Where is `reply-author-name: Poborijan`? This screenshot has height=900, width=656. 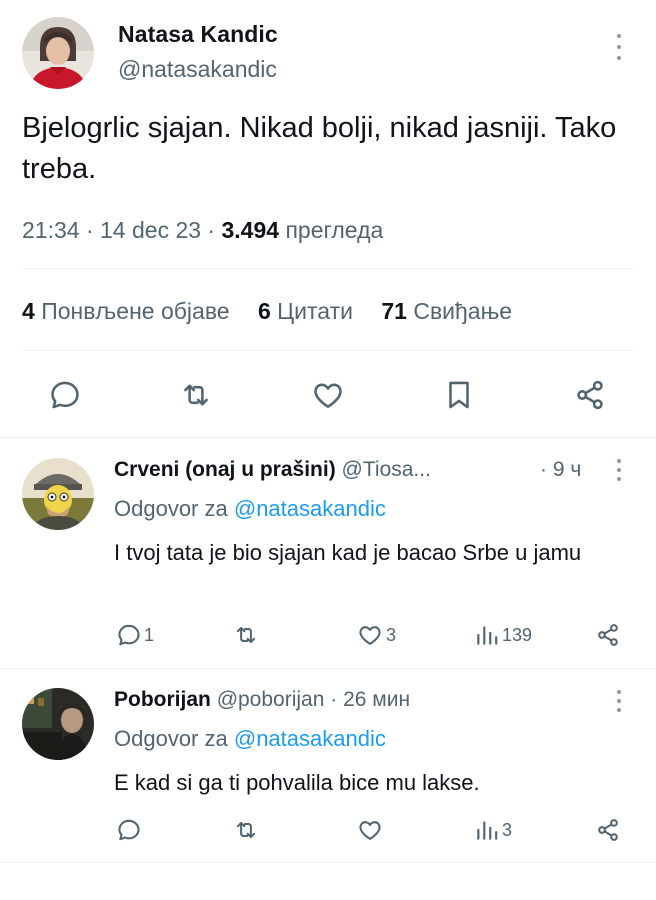 reply-author-name: Poborijan is located at coordinates (162, 699).